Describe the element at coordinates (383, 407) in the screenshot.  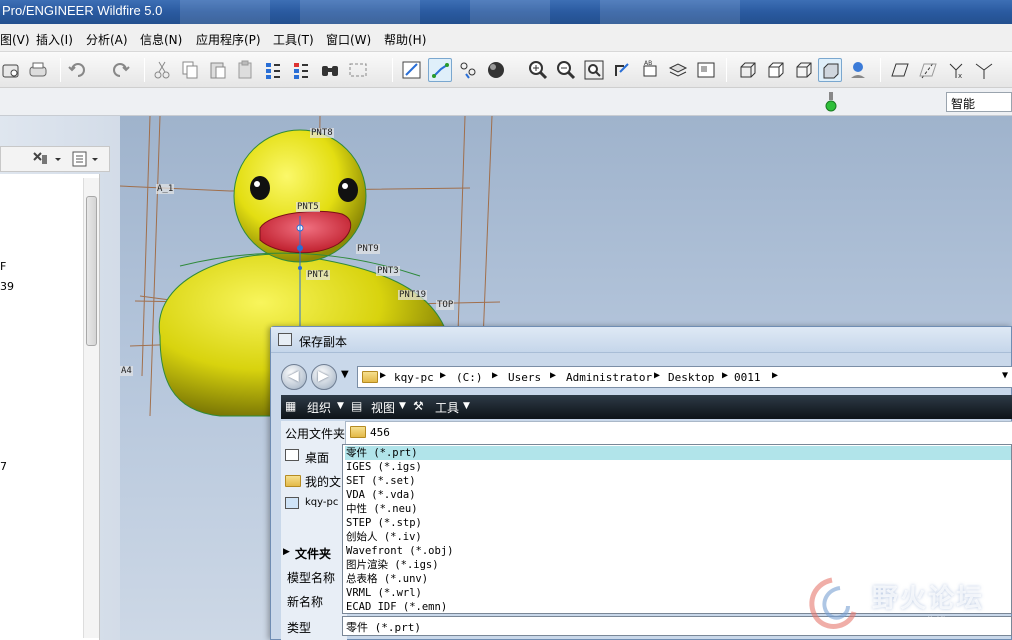
I see `views-button: 视图` at that location.